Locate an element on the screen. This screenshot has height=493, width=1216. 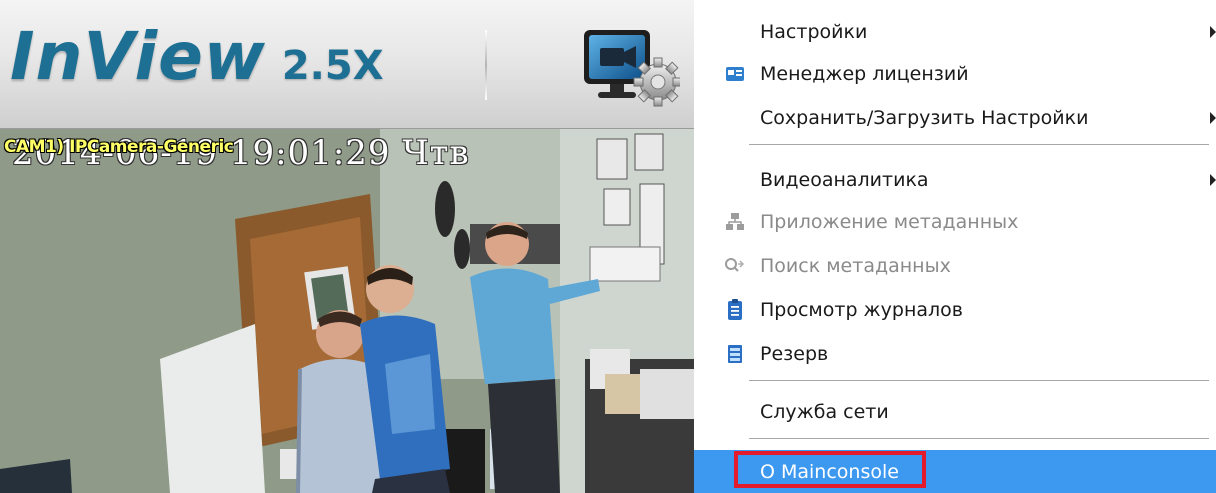
camera-label: CAM1) IPCamera-Generic is located at coordinates (119, 147).